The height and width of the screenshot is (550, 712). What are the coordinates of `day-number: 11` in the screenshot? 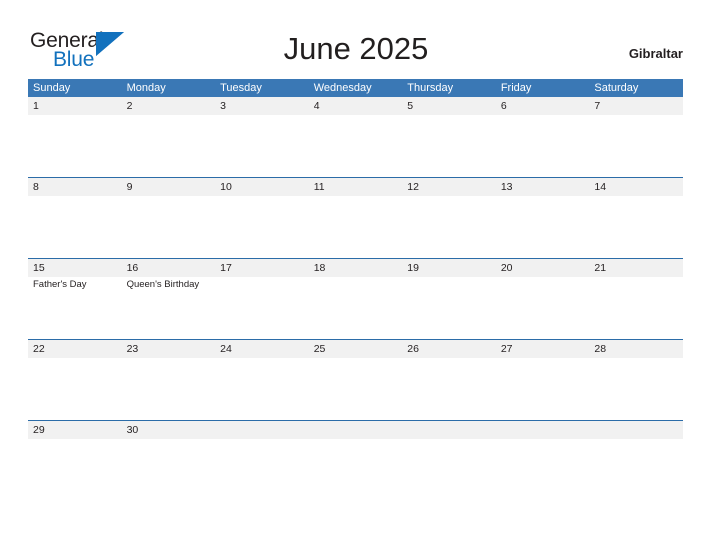 It's located at (319, 187).